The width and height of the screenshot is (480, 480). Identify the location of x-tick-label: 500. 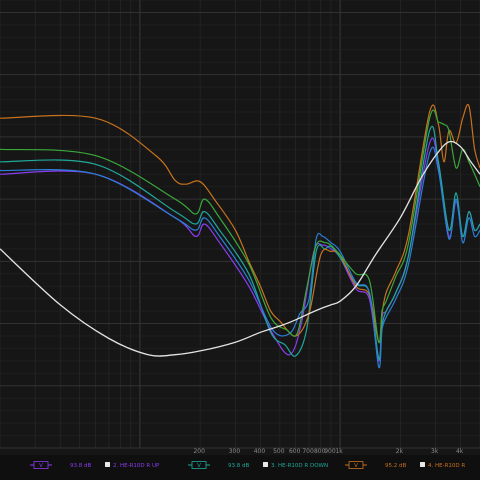
(279, 451).